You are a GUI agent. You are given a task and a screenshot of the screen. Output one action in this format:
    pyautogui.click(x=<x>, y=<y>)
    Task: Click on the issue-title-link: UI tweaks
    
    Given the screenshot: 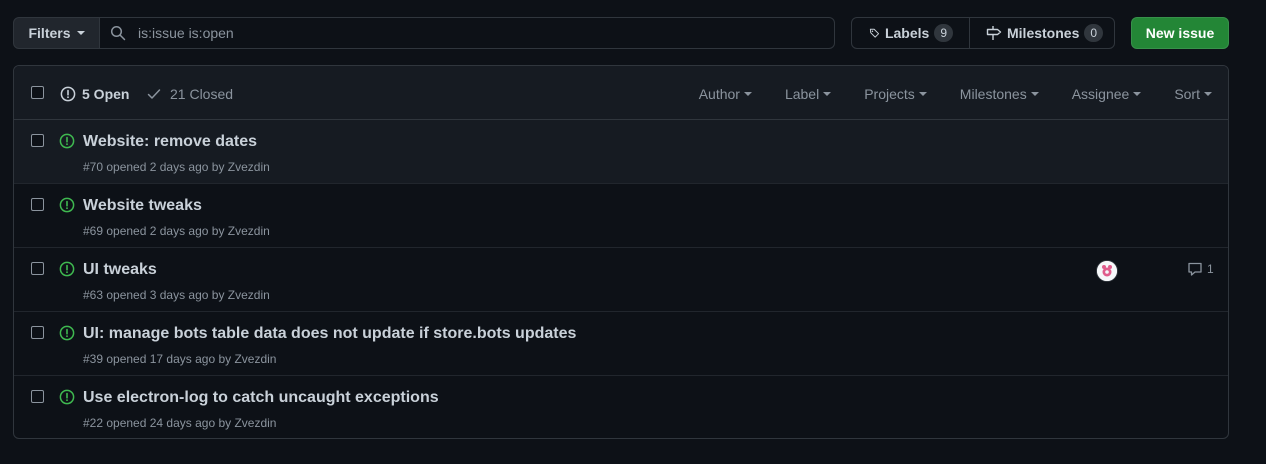 What is the action you would take?
    pyautogui.click(x=120, y=270)
    